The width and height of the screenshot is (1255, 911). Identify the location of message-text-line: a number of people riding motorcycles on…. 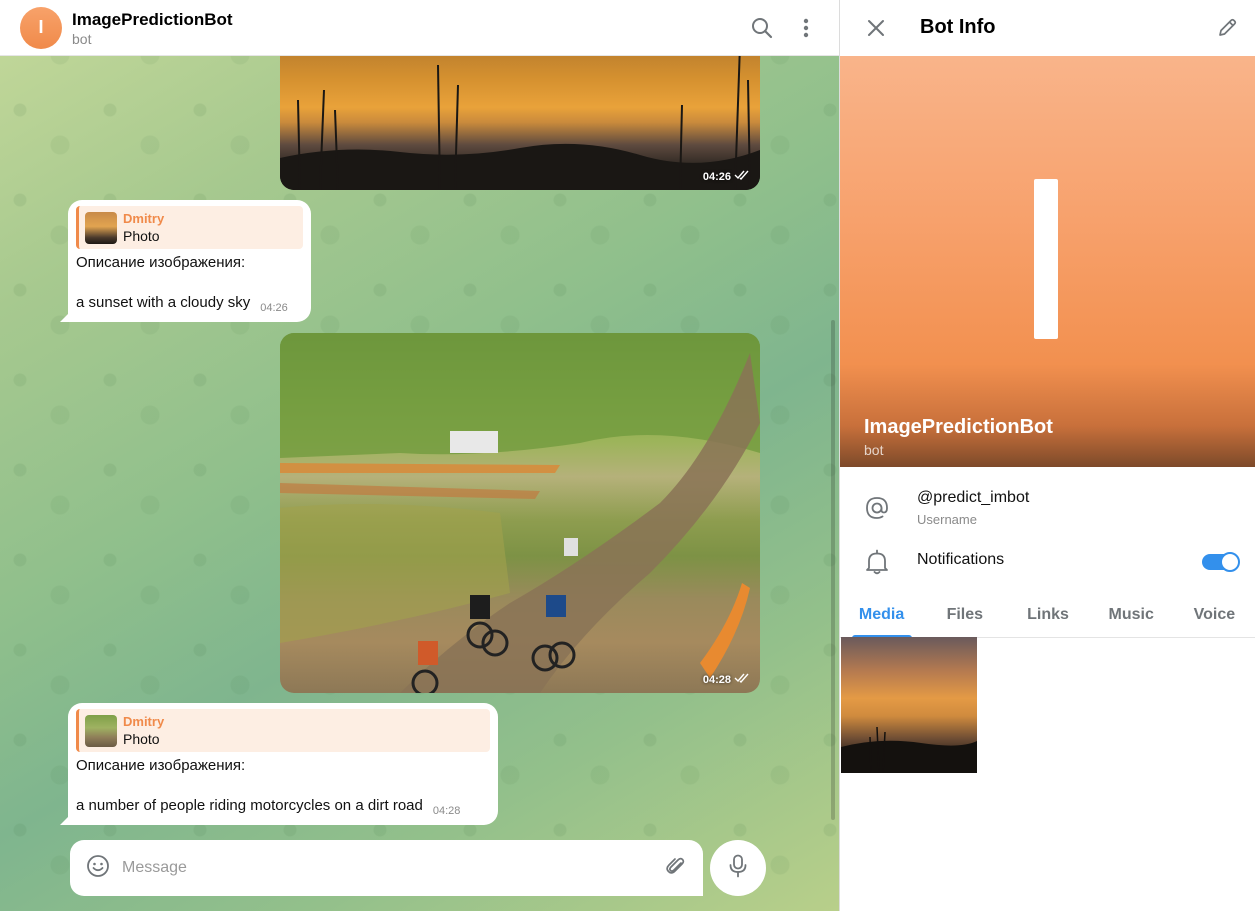
(249, 805).